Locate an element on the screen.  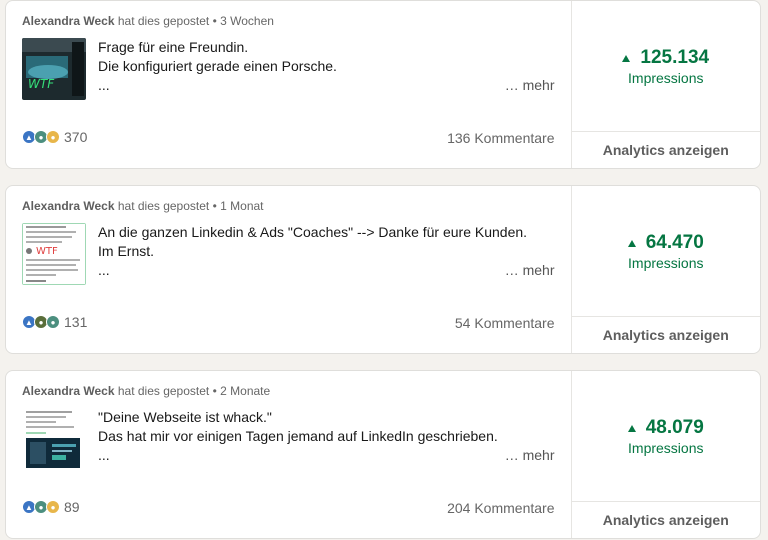
impressions-panel: 125.134 Impressions Analytics anzeigen is located at coordinates (665, 84).